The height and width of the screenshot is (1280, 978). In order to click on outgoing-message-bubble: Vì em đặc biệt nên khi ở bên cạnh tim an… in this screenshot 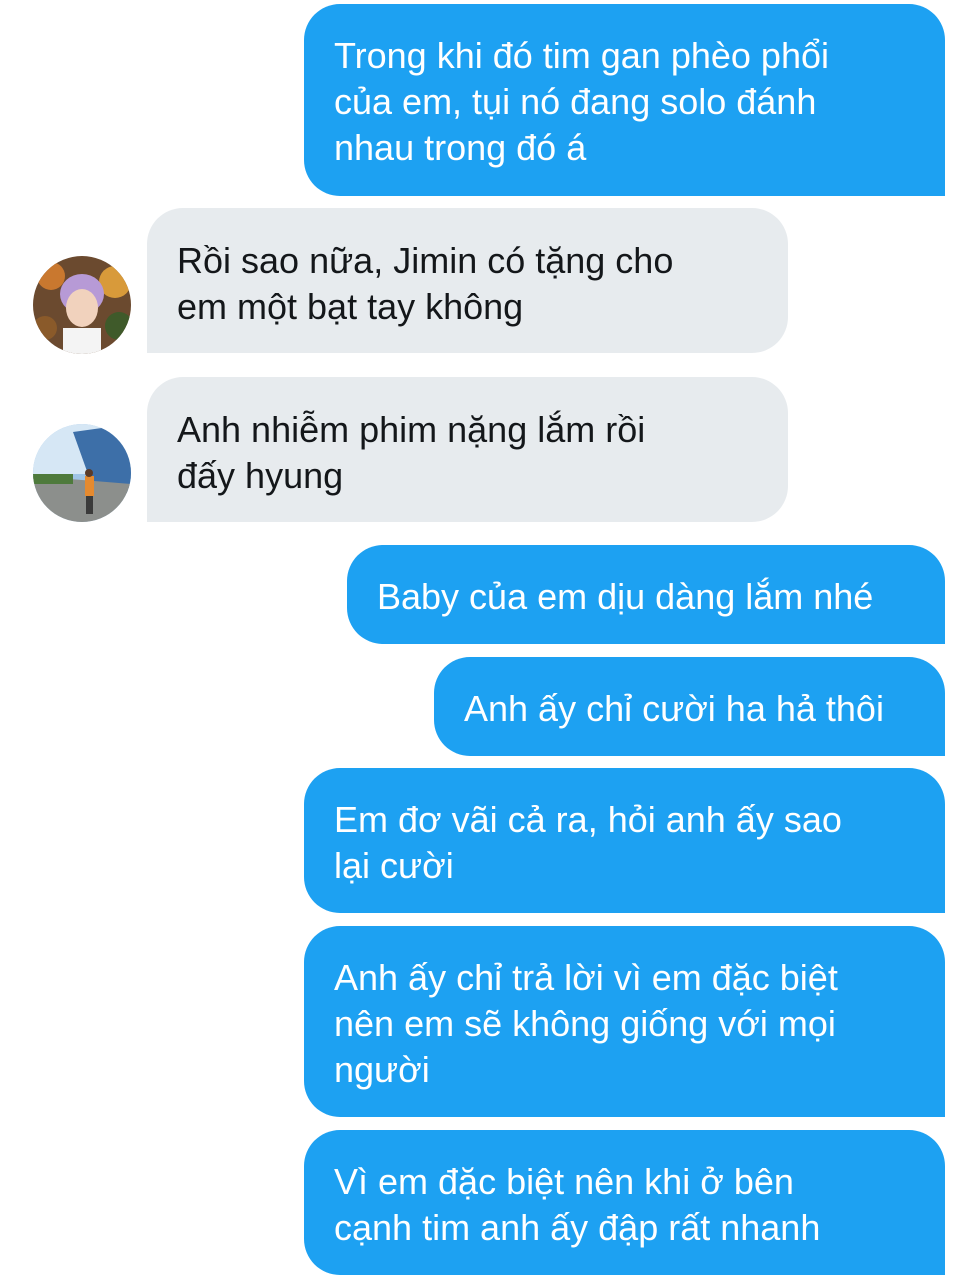, I will do `click(624, 1202)`.